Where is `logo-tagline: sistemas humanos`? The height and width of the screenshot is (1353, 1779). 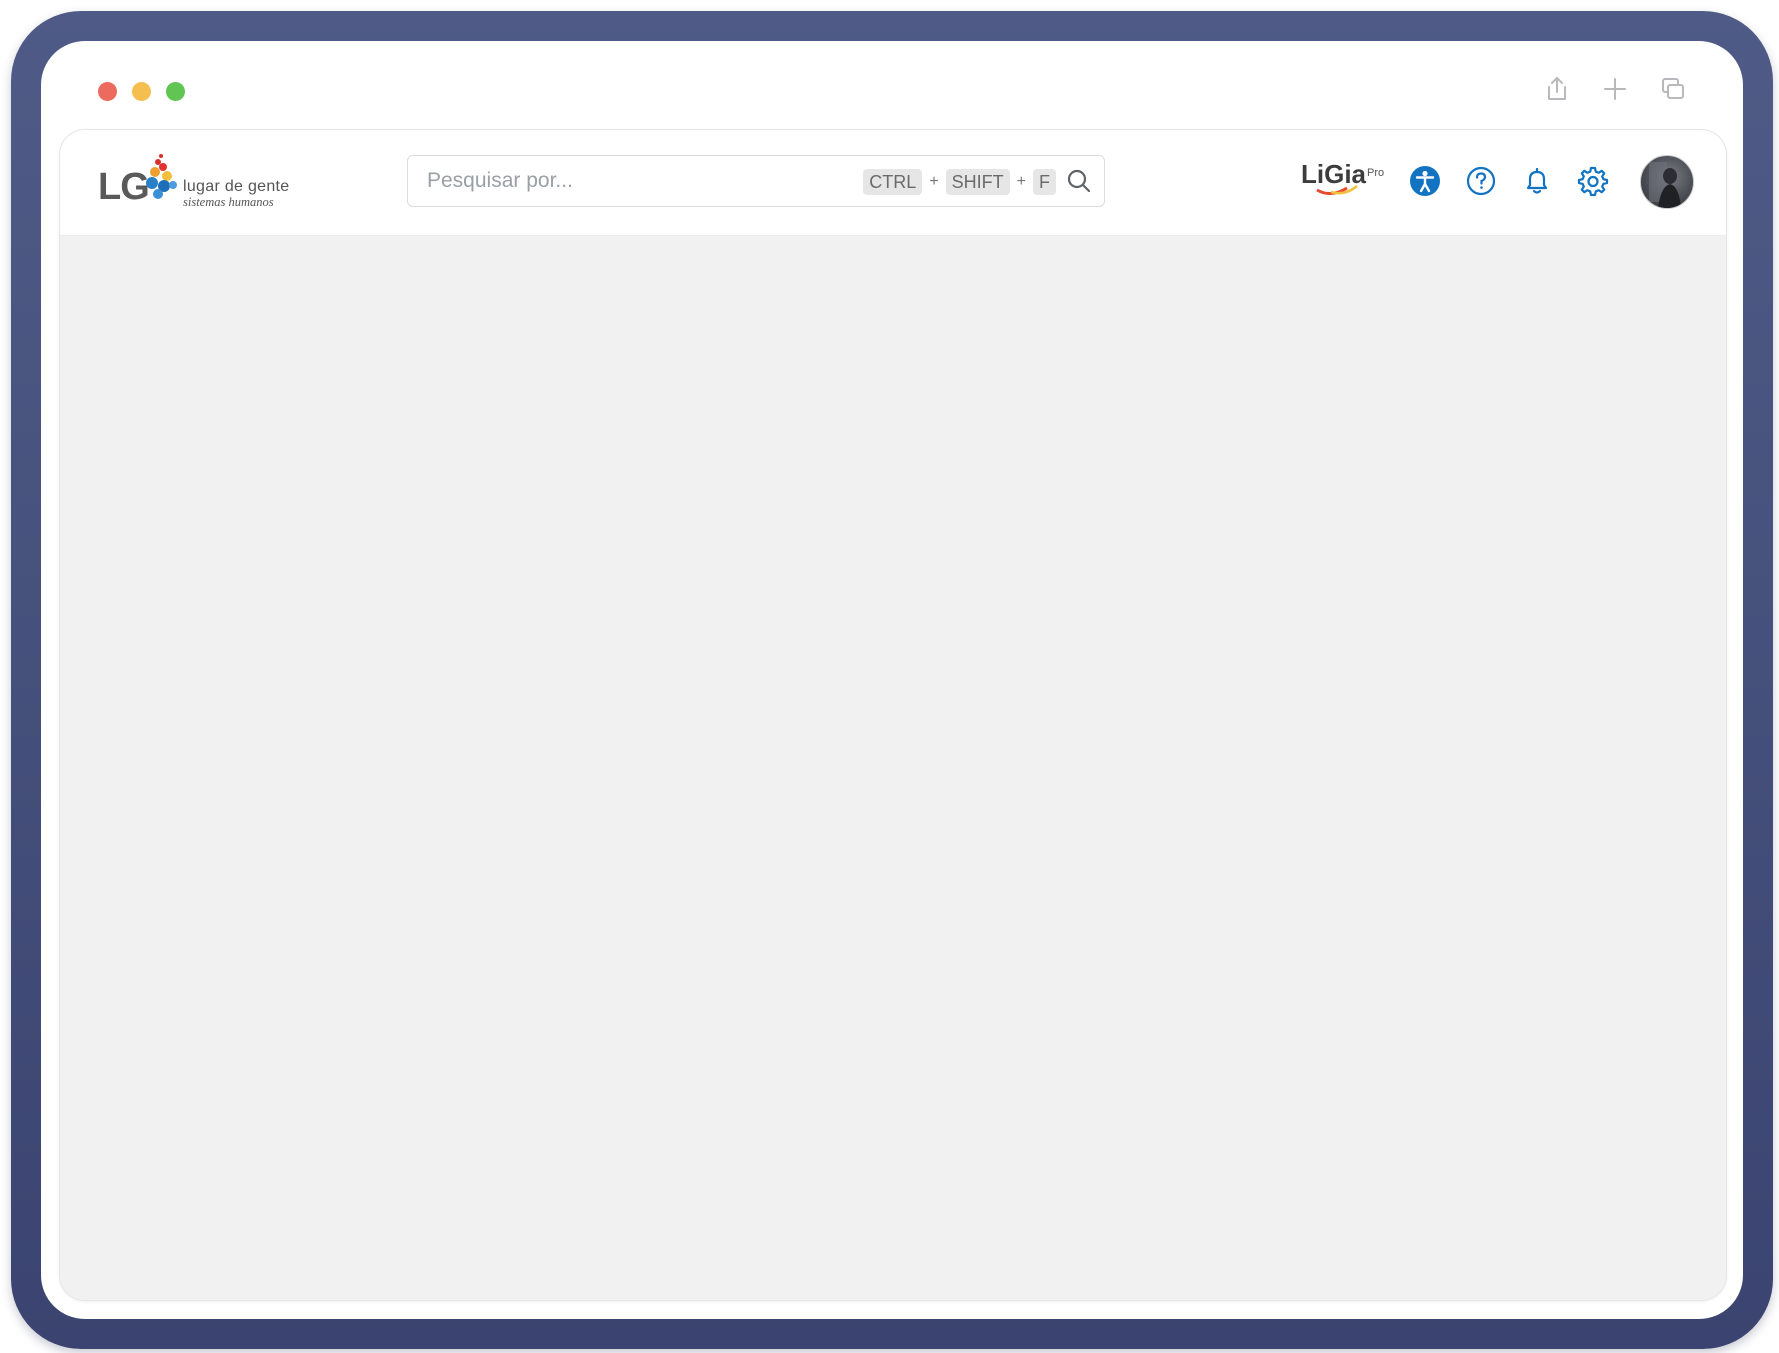 logo-tagline: sistemas humanos is located at coordinates (228, 202).